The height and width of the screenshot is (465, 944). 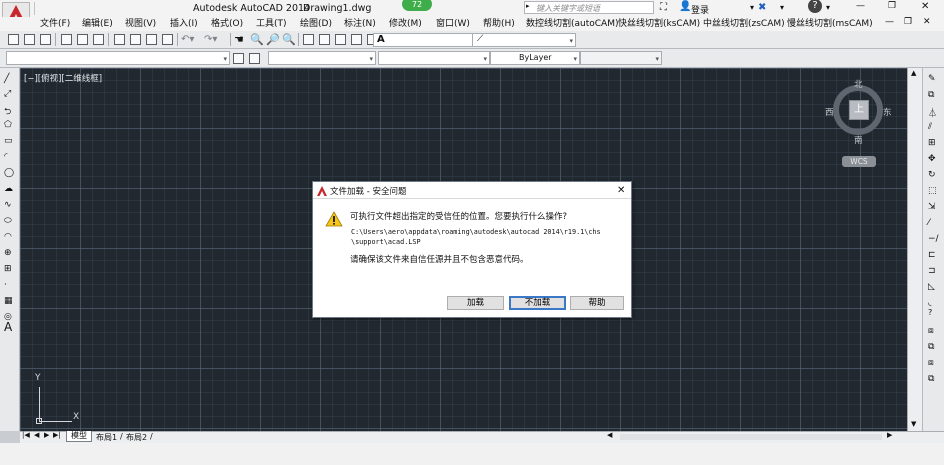 I want to click on tab-last-icon: ▶|, so click(x=57, y=435).